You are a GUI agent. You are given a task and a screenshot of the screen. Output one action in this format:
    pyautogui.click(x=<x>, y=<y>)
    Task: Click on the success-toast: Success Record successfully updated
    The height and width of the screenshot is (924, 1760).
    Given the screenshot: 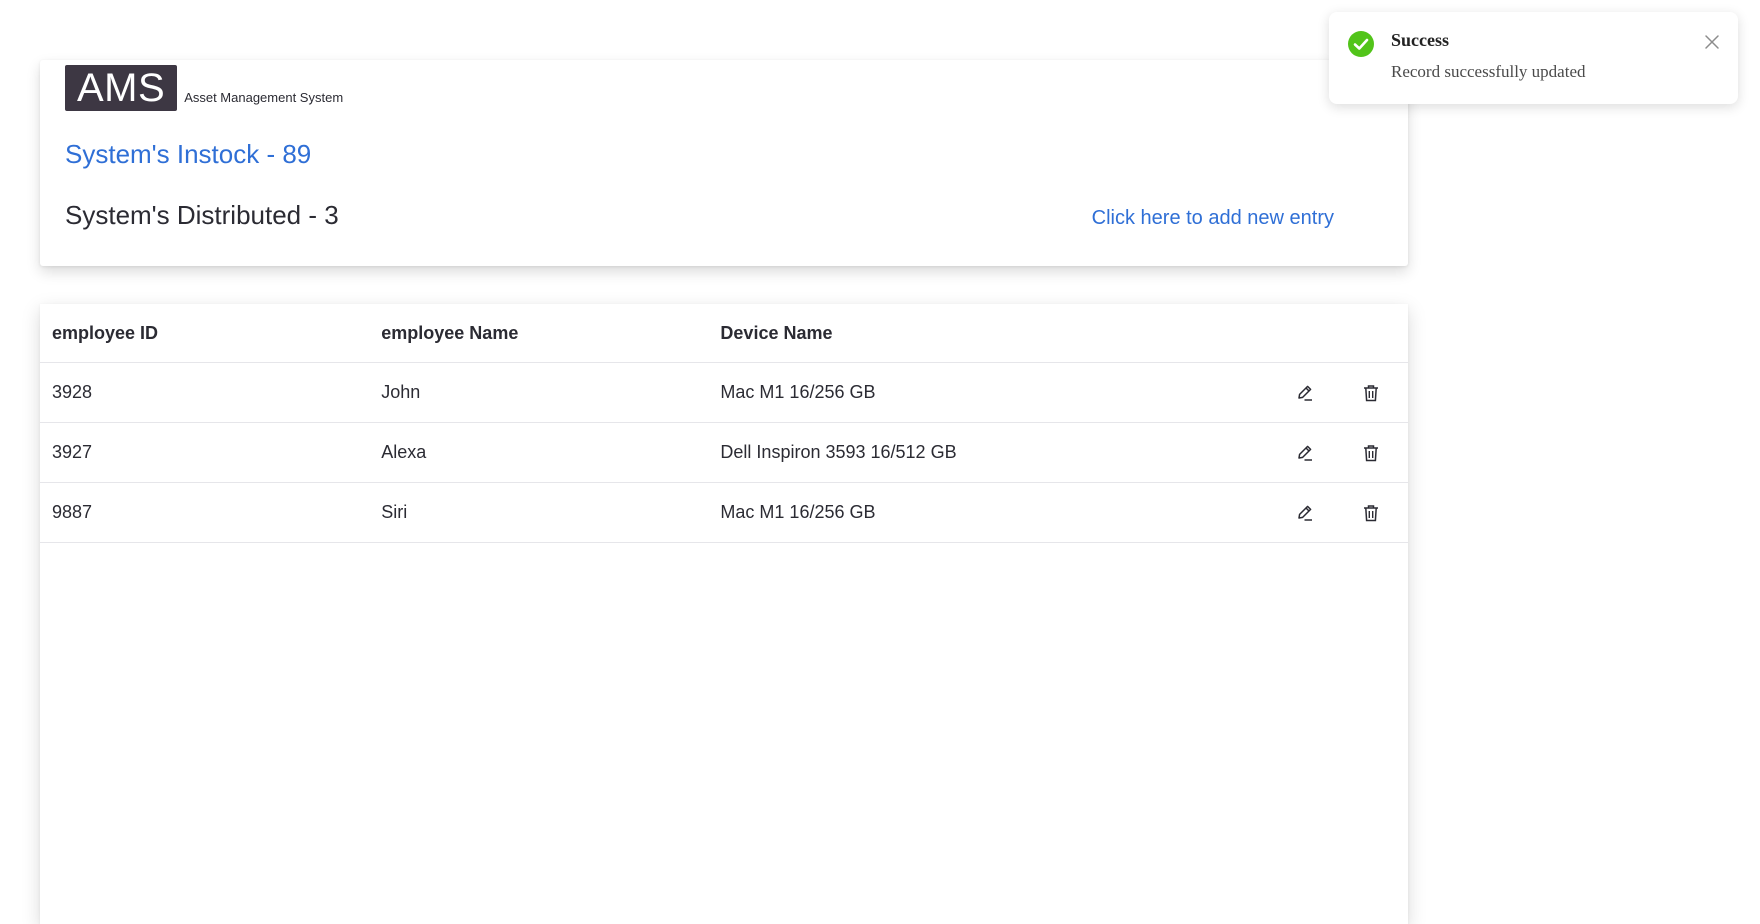 What is the action you would take?
    pyautogui.click(x=1533, y=58)
    